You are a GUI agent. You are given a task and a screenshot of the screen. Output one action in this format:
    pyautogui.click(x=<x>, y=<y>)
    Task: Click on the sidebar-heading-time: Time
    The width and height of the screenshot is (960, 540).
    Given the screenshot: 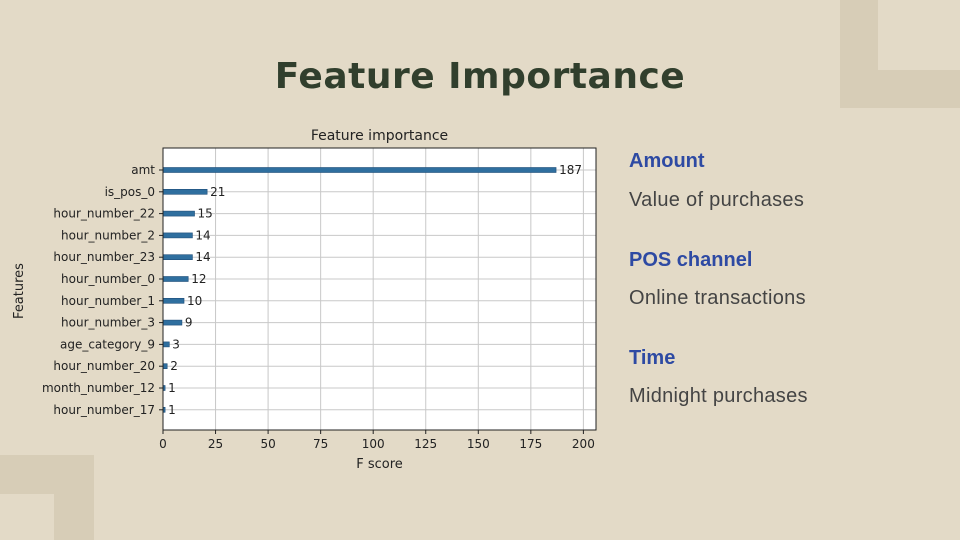 What is the action you would take?
    pyautogui.click(x=652, y=358)
    